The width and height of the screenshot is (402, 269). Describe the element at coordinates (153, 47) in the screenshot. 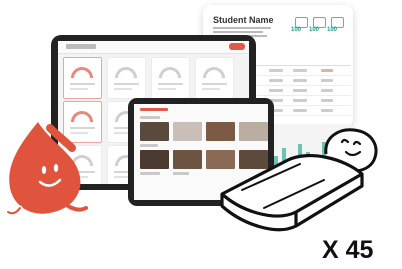

I see `dashboard-header` at that location.